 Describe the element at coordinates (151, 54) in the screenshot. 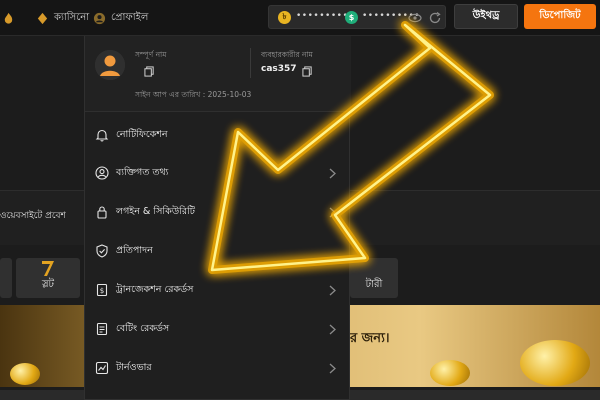

I see `fullname-label: সম্পূর্ণ নাম` at that location.